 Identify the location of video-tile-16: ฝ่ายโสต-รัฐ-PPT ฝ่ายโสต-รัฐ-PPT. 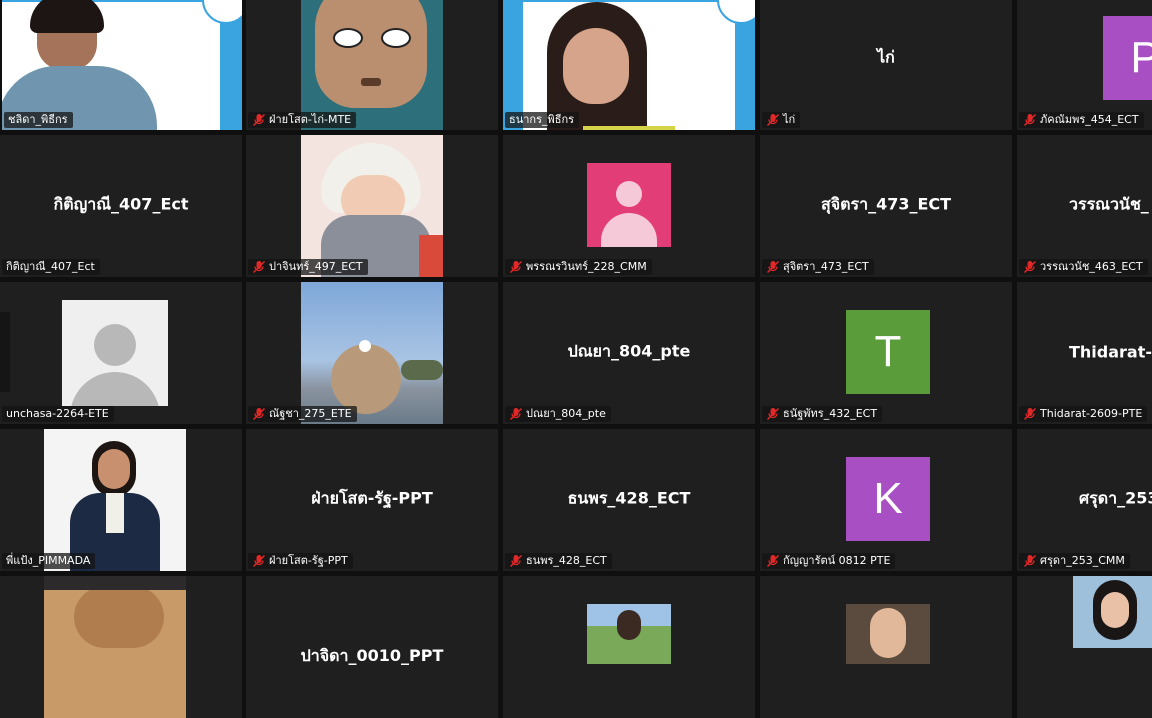
(372, 500).